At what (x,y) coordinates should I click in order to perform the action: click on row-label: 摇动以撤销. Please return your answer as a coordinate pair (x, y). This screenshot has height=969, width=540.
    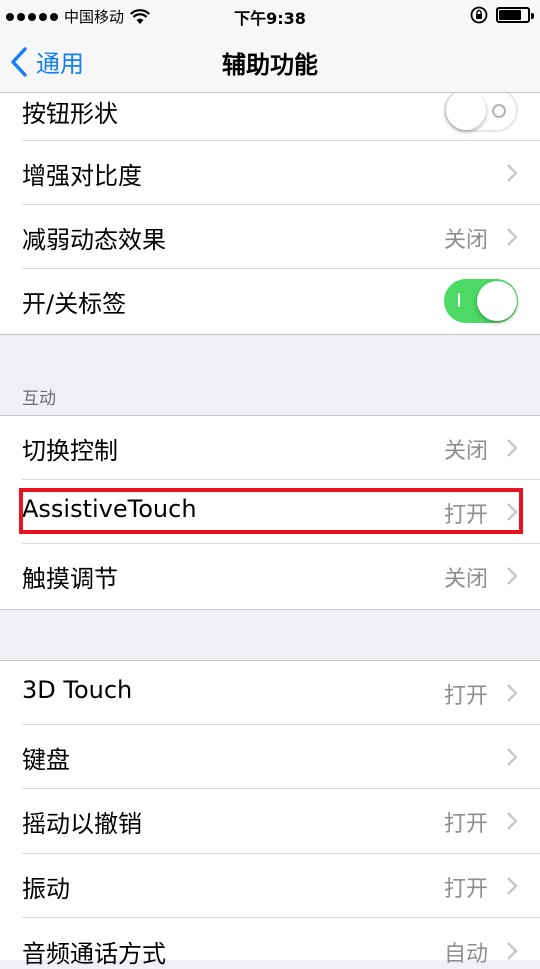
    Looking at the image, I should click on (82, 824).